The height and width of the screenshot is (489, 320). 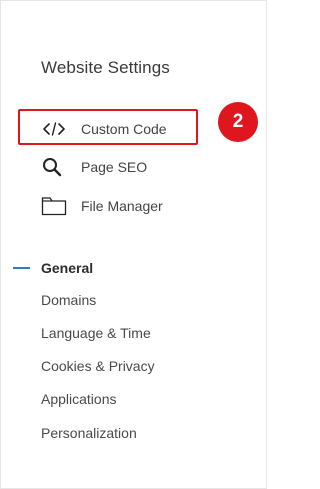 What do you see at coordinates (55, 129) in the screenshot?
I see `code-icon` at bounding box center [55, 129].